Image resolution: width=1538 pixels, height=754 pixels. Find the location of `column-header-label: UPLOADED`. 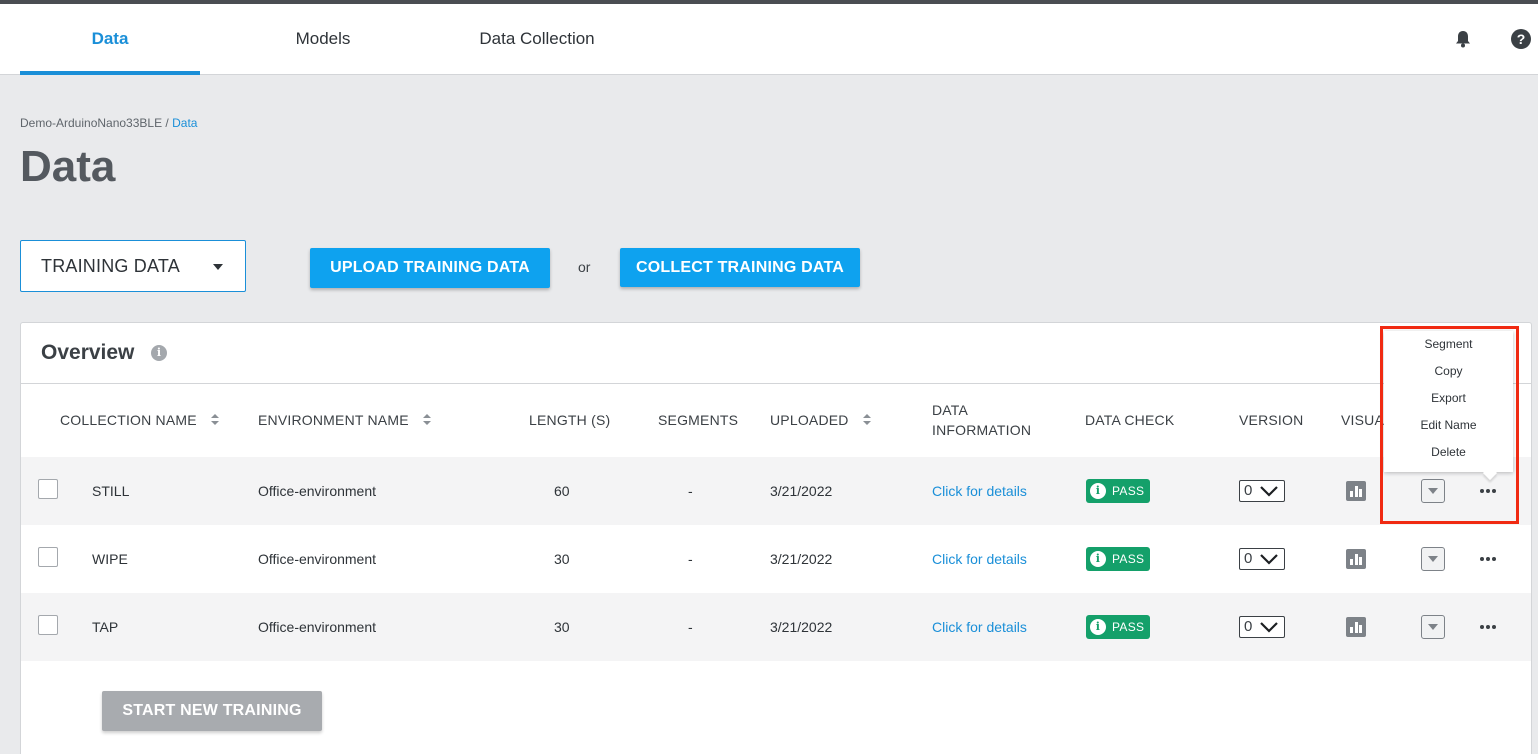

column-header-label: UPLOADED is located at coordinates (809, 420).